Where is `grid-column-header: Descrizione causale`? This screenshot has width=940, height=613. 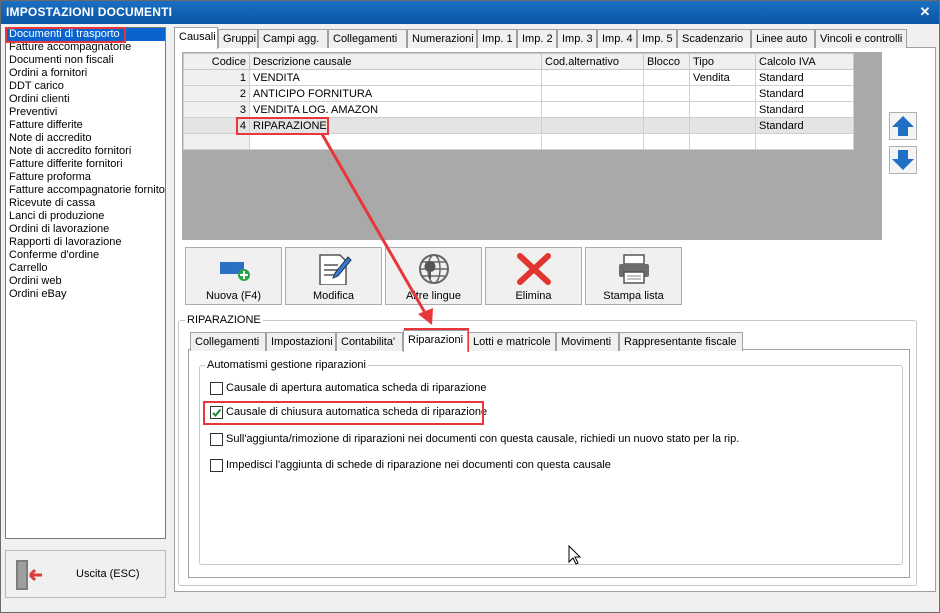 grid-column-header: Descrizione causale is located at coordinates (395, 61).